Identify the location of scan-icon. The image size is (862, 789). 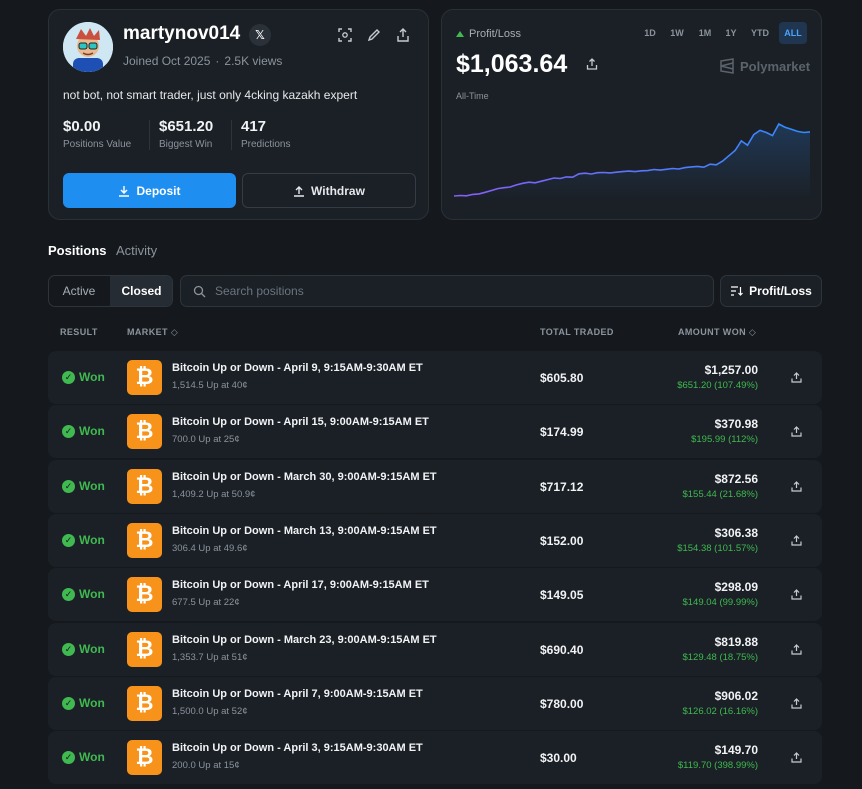
(345, 35).